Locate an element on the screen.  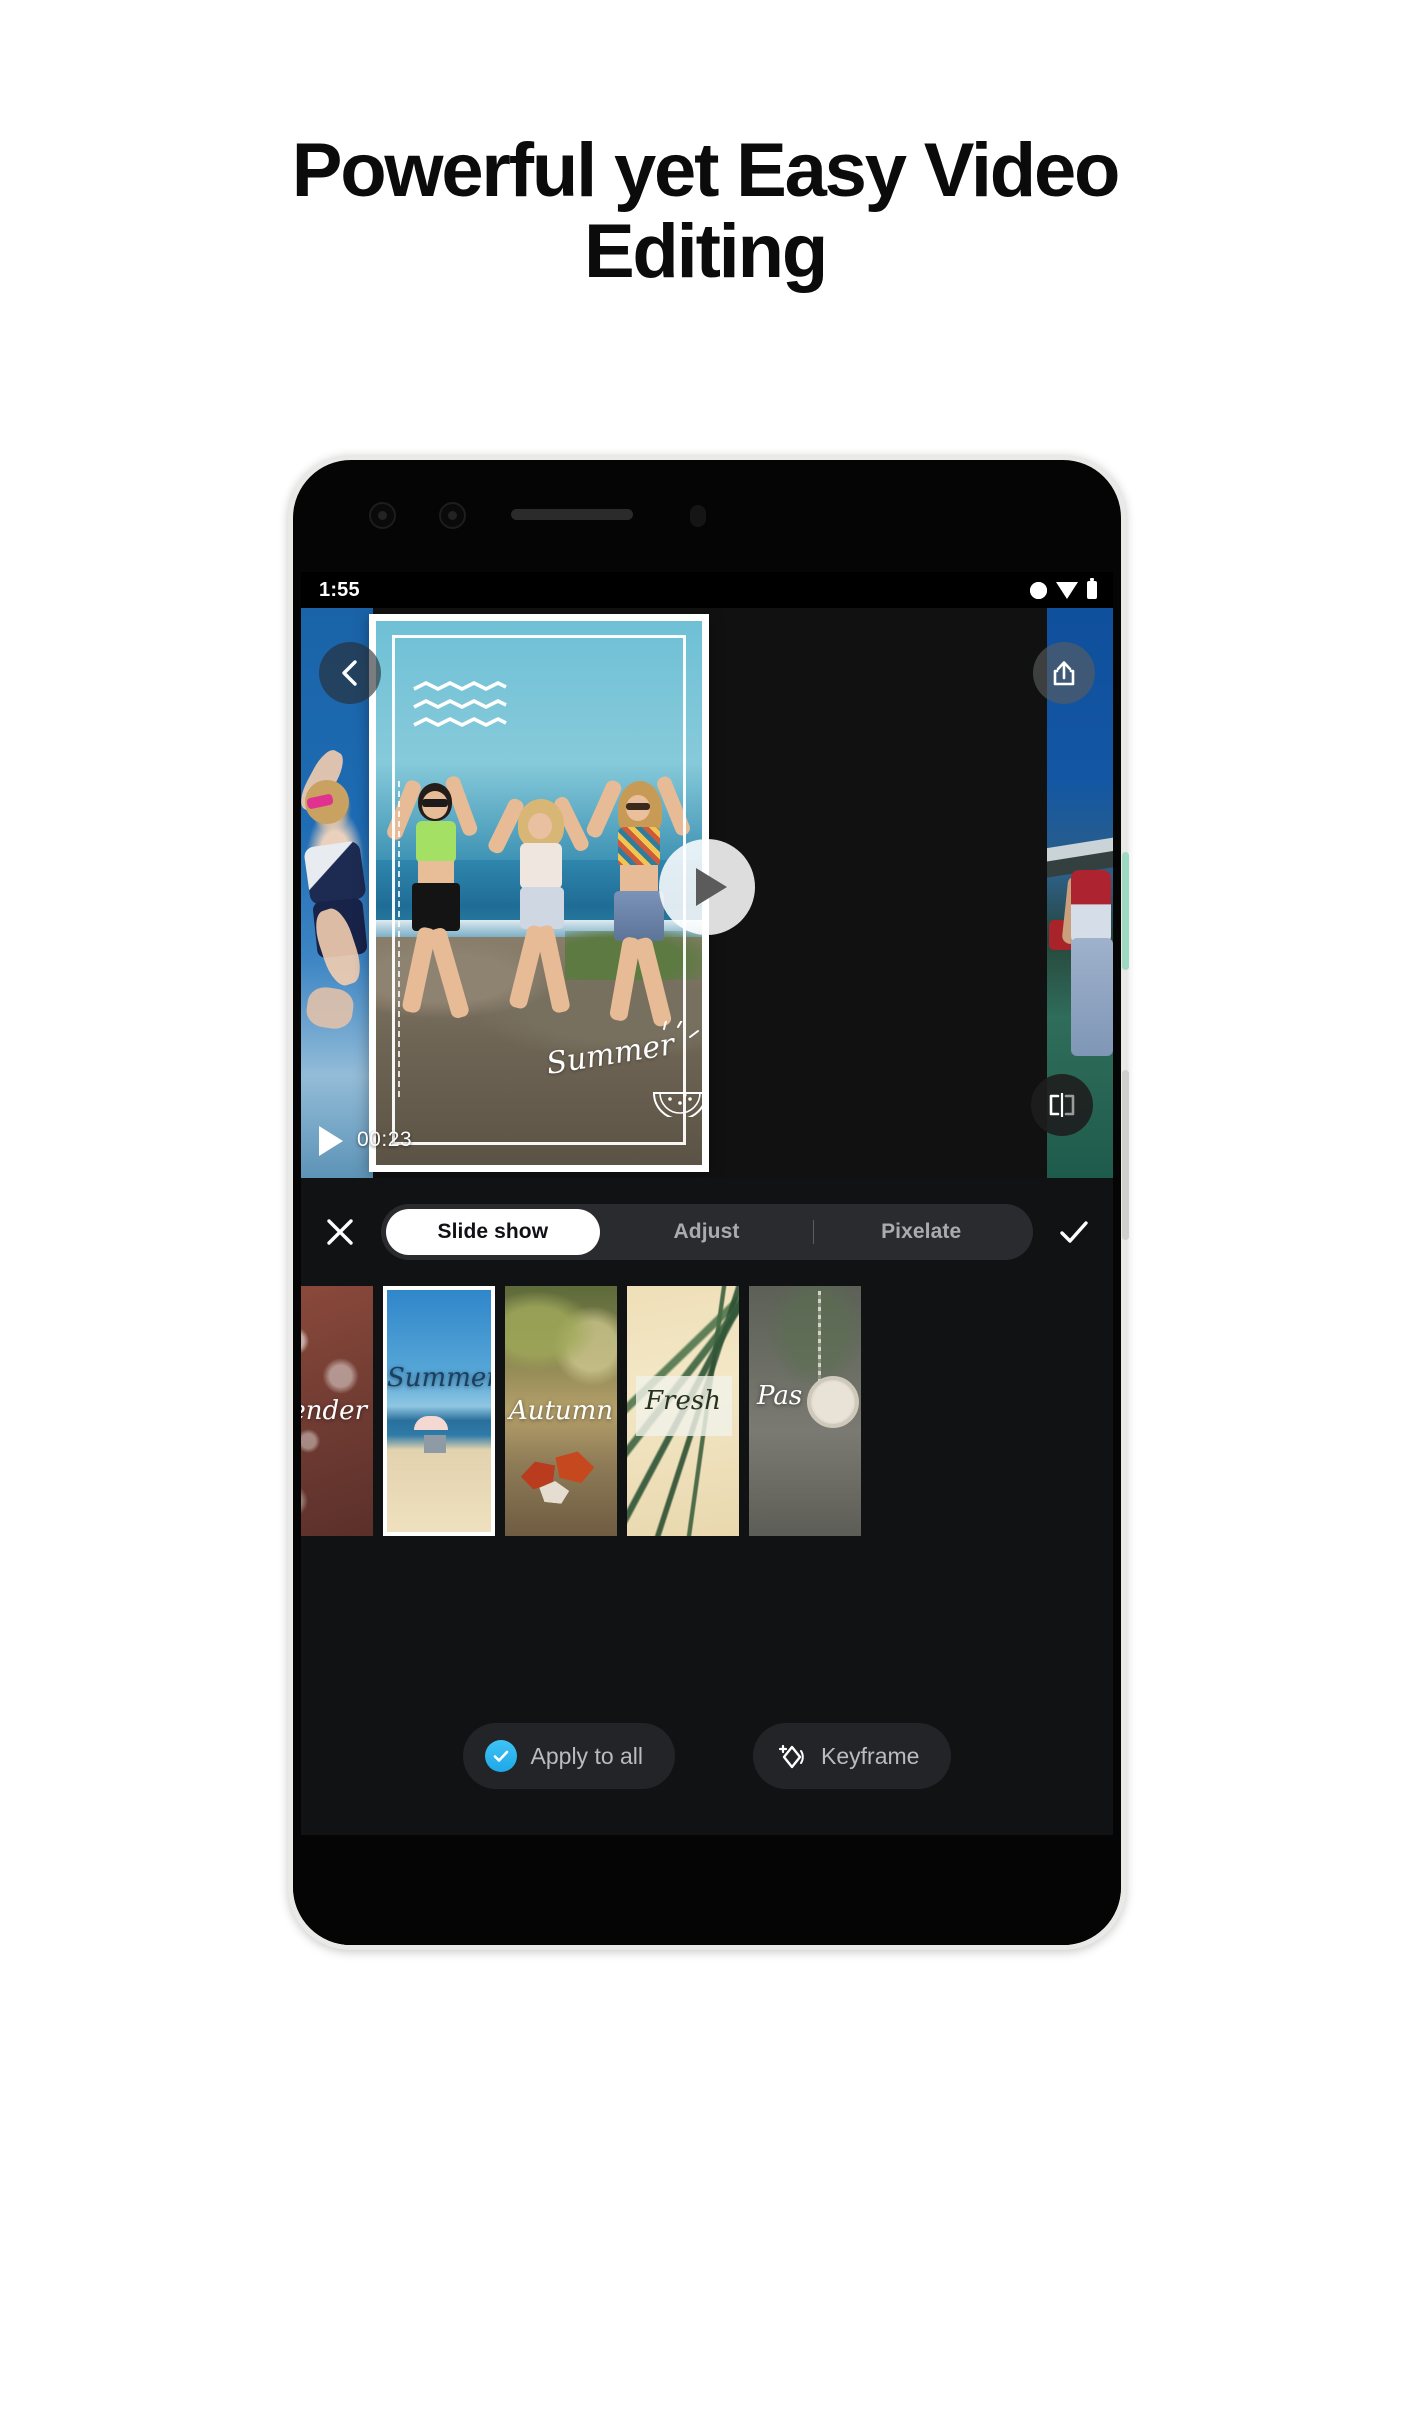
video-preview-stage: Summer 00:23 is located at coordinates (707, 893).